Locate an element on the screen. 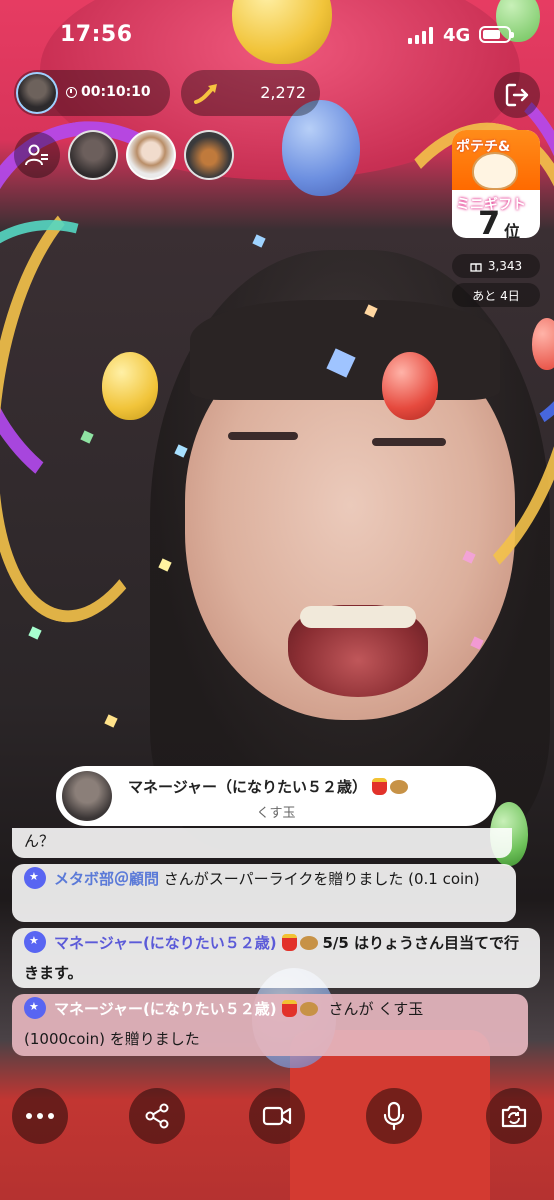  more-icon is located at coordinates (40, 1116).